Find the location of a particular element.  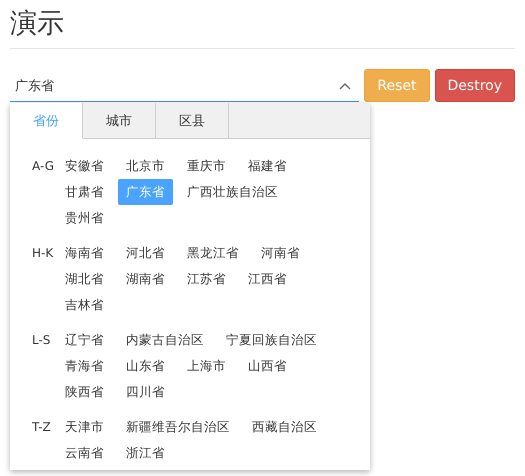

region-option: 辽宁省 is located at coordinates (84, 340).